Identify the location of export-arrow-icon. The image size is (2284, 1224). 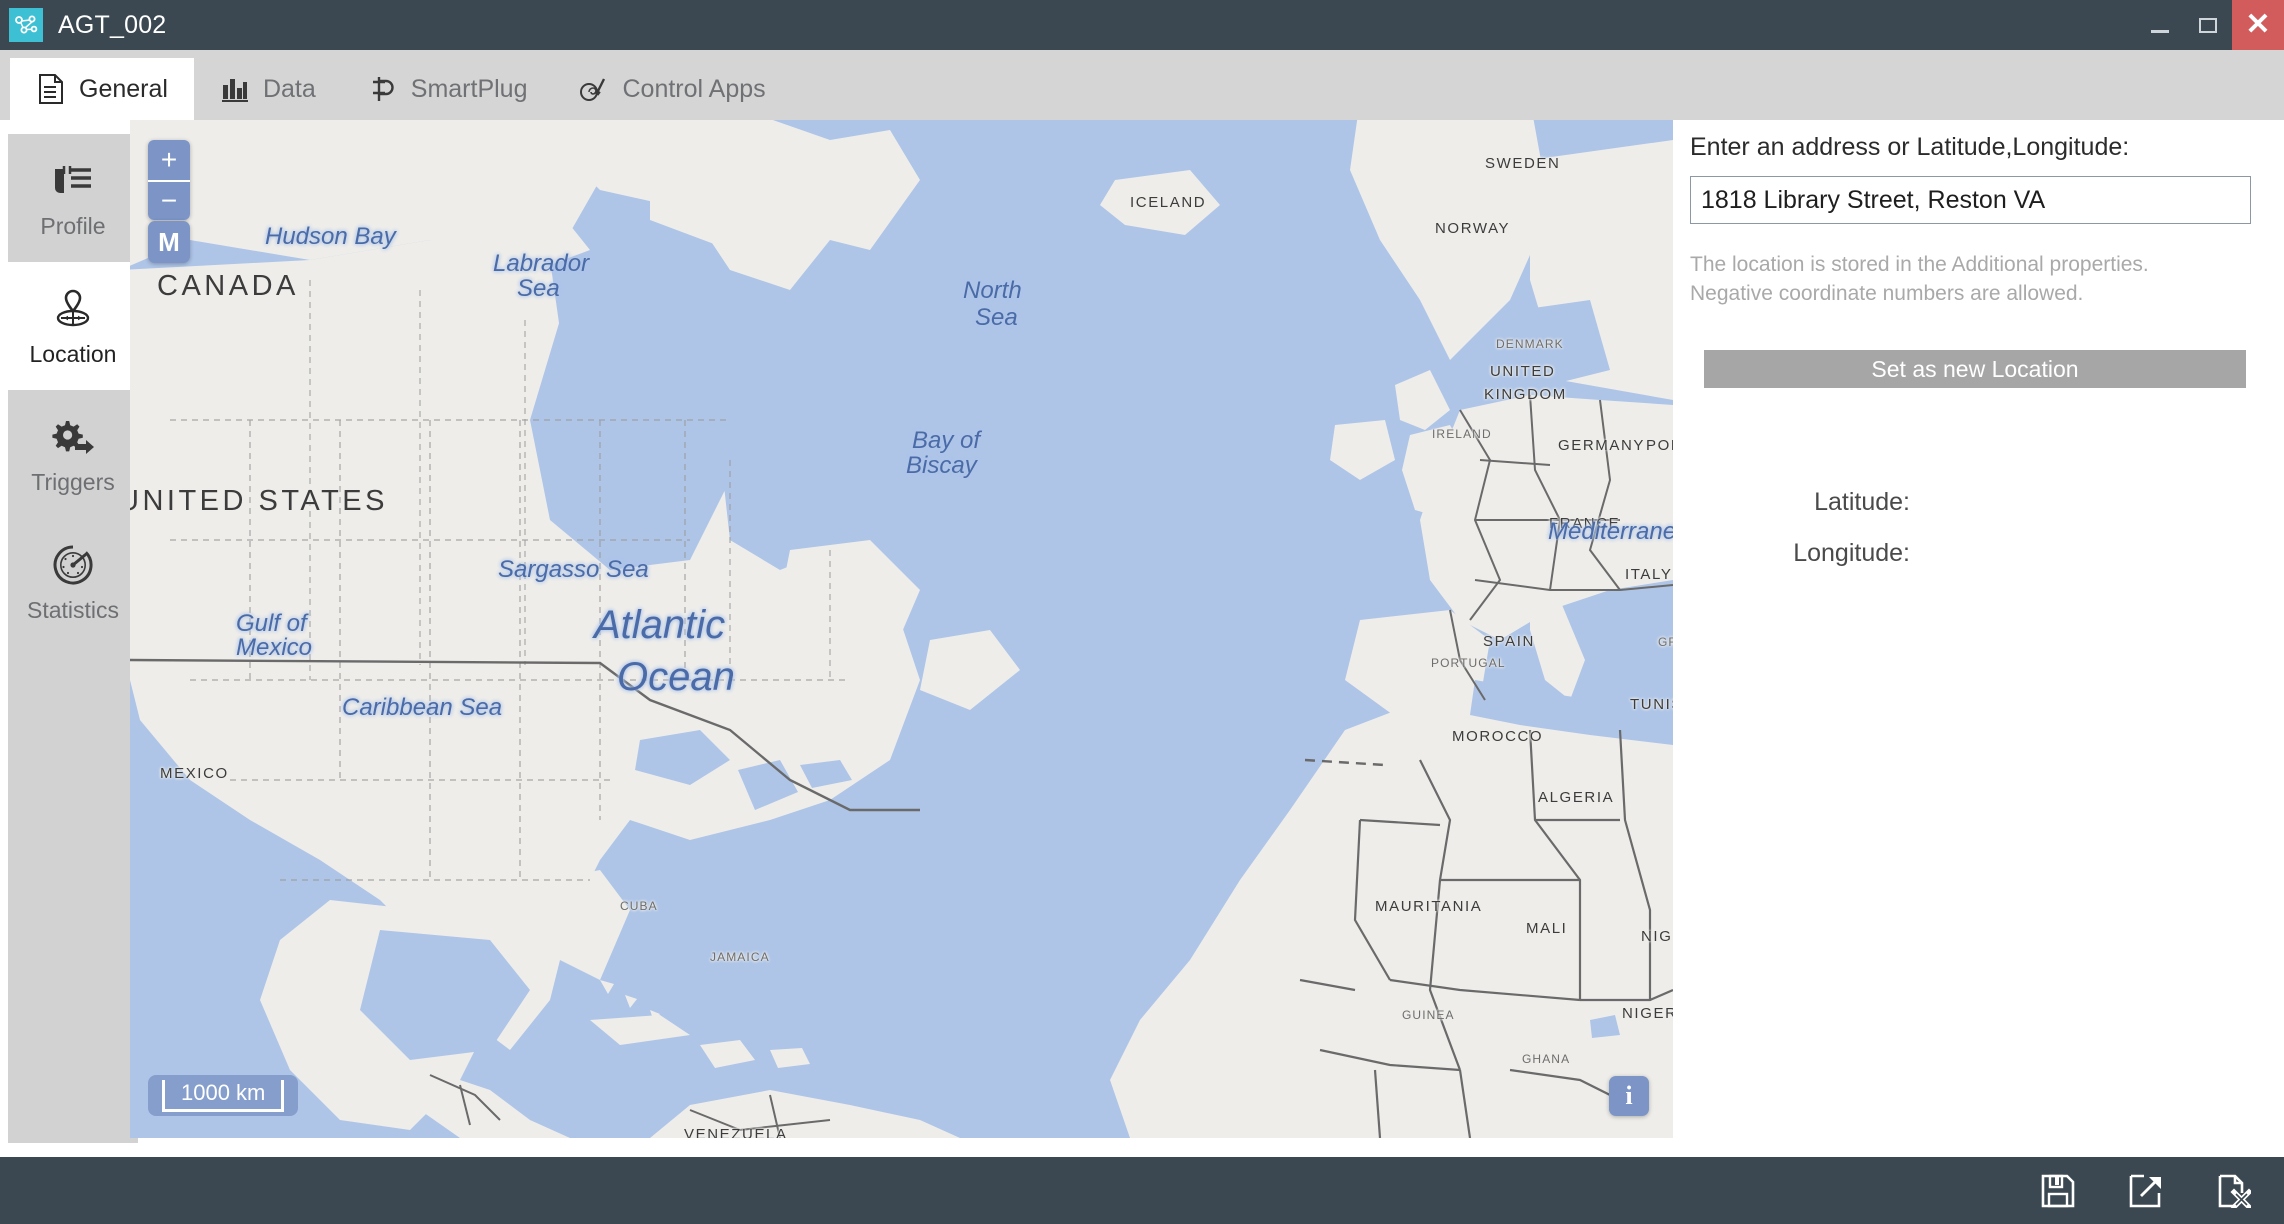
(2145, 1190).